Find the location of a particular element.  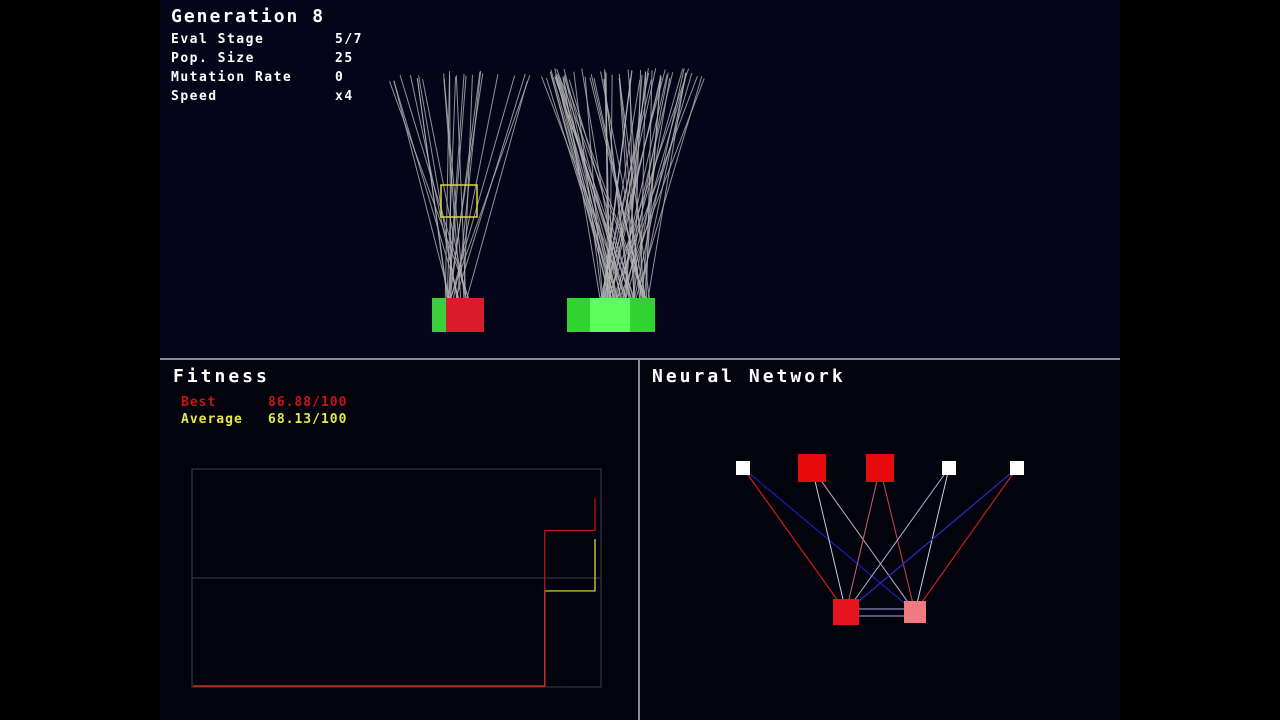

stat-row-pop-size: Pop. Size 25 is located at coordinates (267, 58).